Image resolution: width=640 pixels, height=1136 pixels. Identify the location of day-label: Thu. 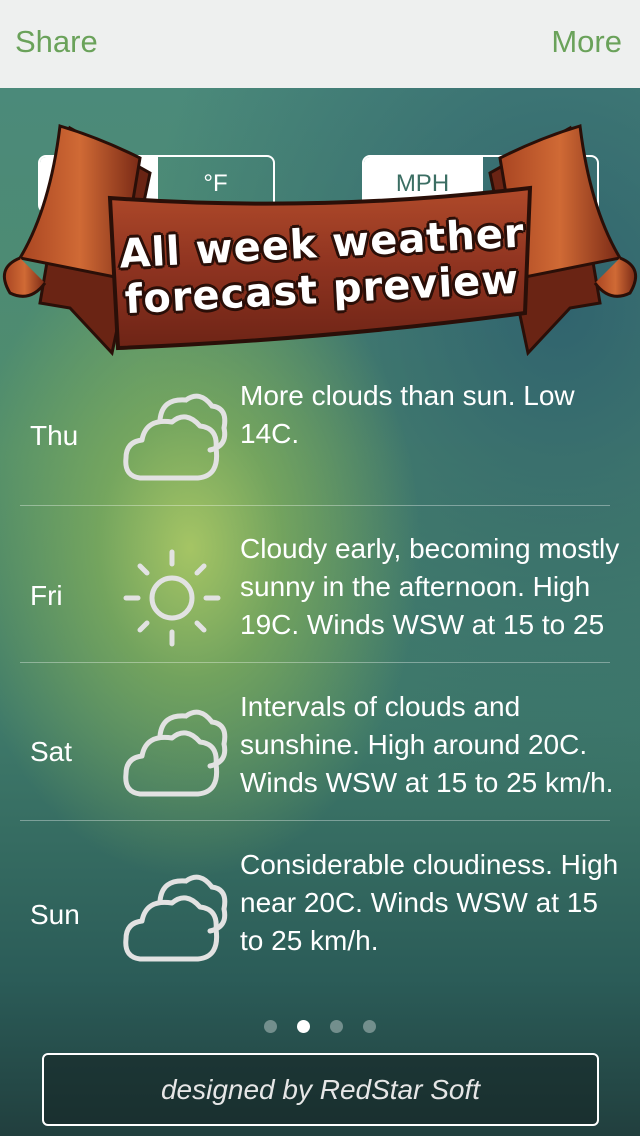
(54, 435).